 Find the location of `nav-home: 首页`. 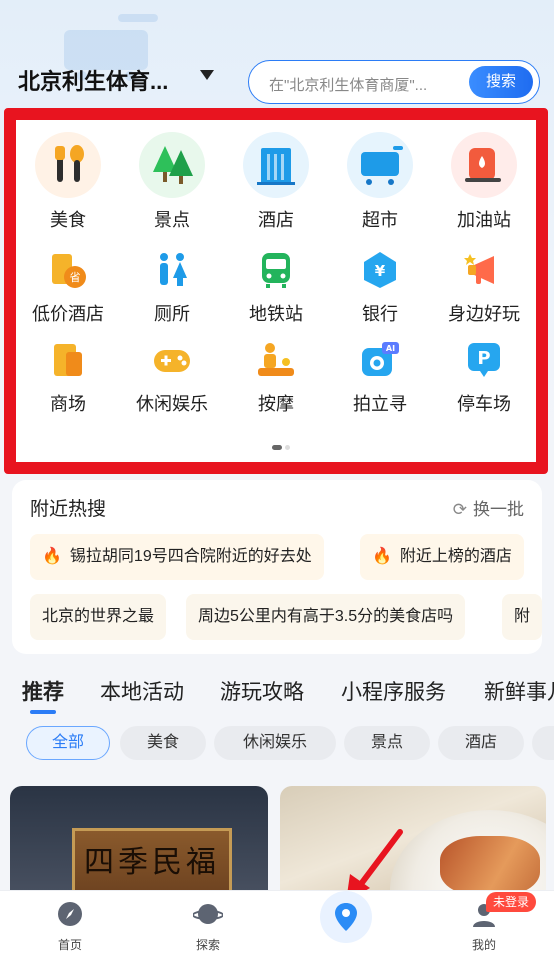

nav-home: 首页 is located at coordinates (70, 927).